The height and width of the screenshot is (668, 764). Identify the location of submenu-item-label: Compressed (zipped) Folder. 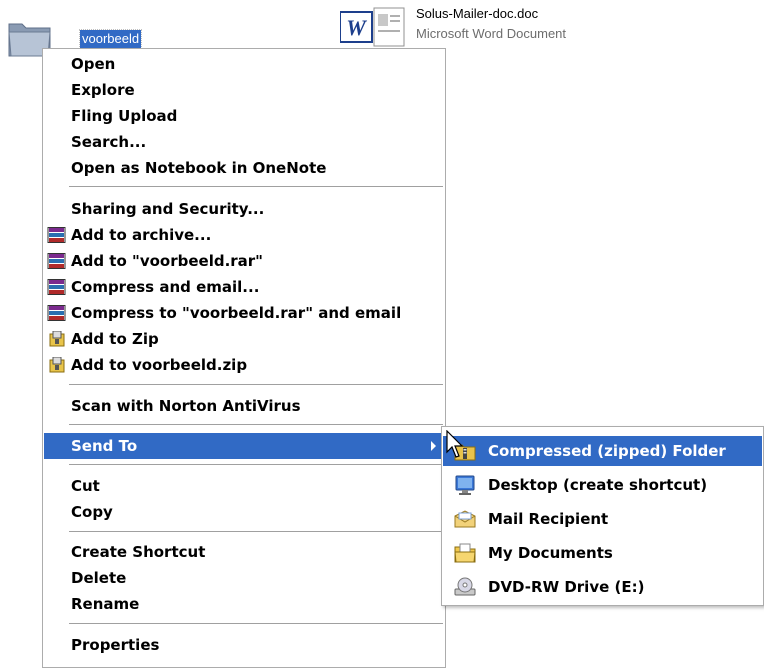
(607, 451).